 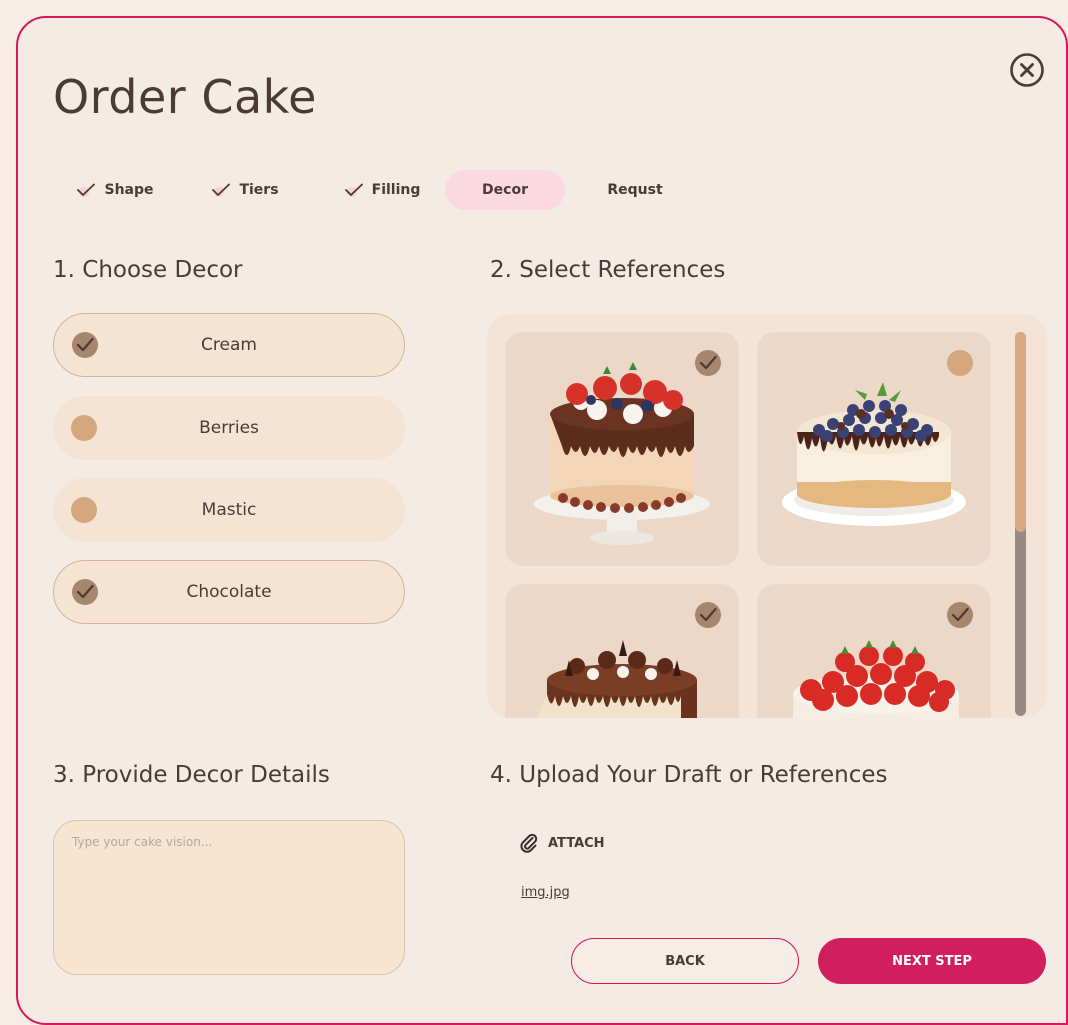 I want to click on tab-filling: Filling, so click(x=382, y=190).